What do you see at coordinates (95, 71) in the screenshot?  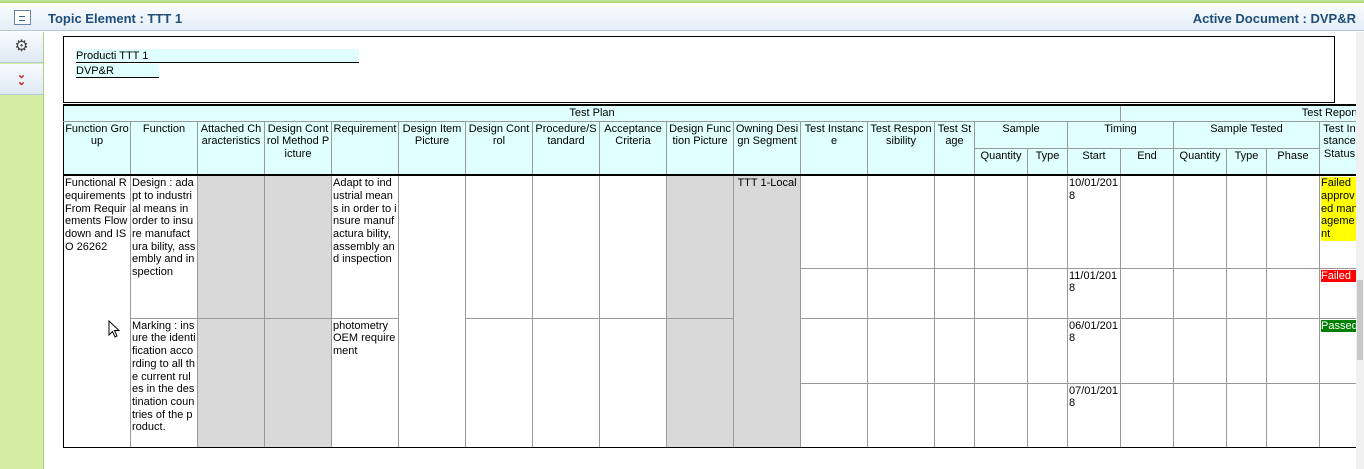 I see `document-type-label: DVP&R` at bounding box center [95, 71].